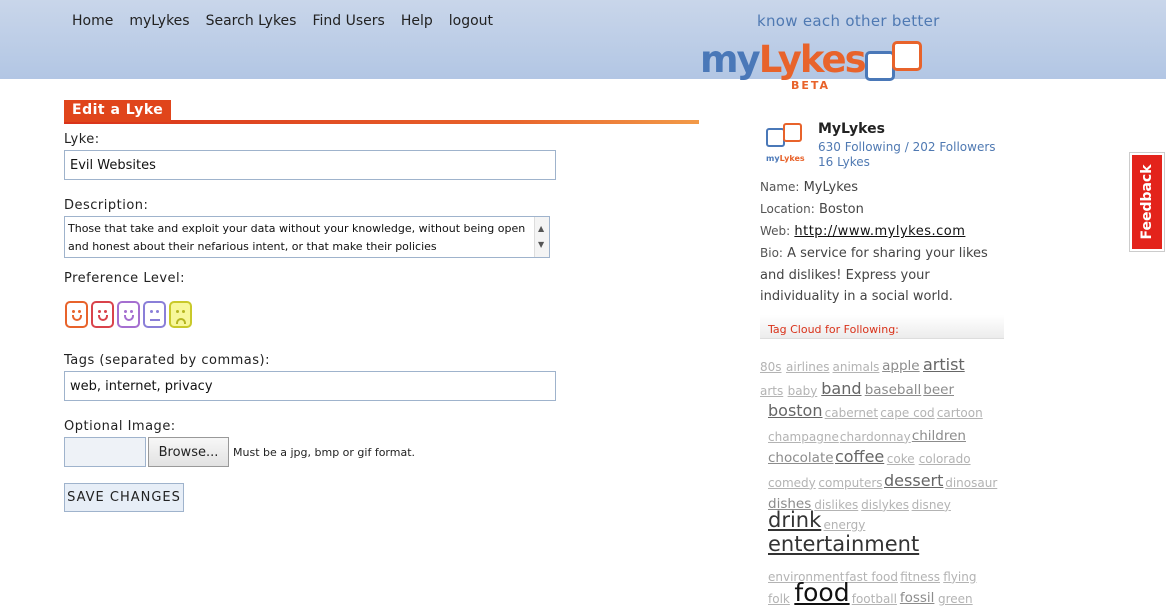  Describe the element at coordinates (960, 413) in the screenshot. I see `tag-cloud-link: cartoon` at that location.